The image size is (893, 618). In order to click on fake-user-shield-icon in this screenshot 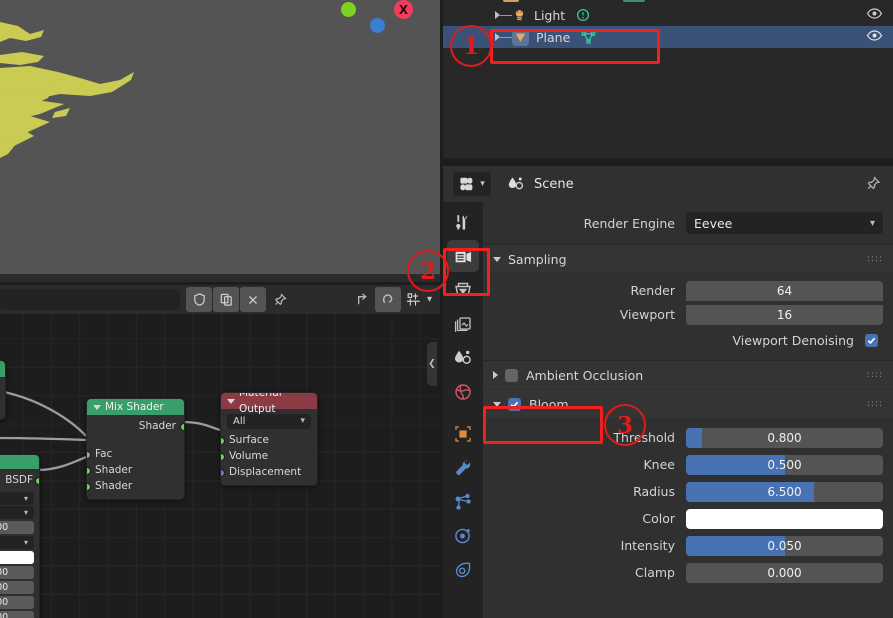, I will do `click(199, 299)`.